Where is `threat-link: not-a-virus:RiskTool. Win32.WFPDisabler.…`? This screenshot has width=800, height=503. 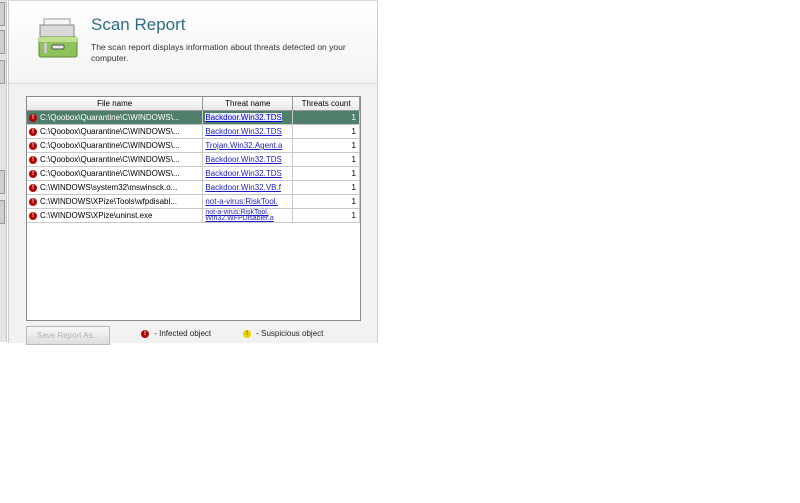
threat-link: not-a-virus:RiskTool. Win32.WFPDisabler.… is located at coordinates (239, 215).